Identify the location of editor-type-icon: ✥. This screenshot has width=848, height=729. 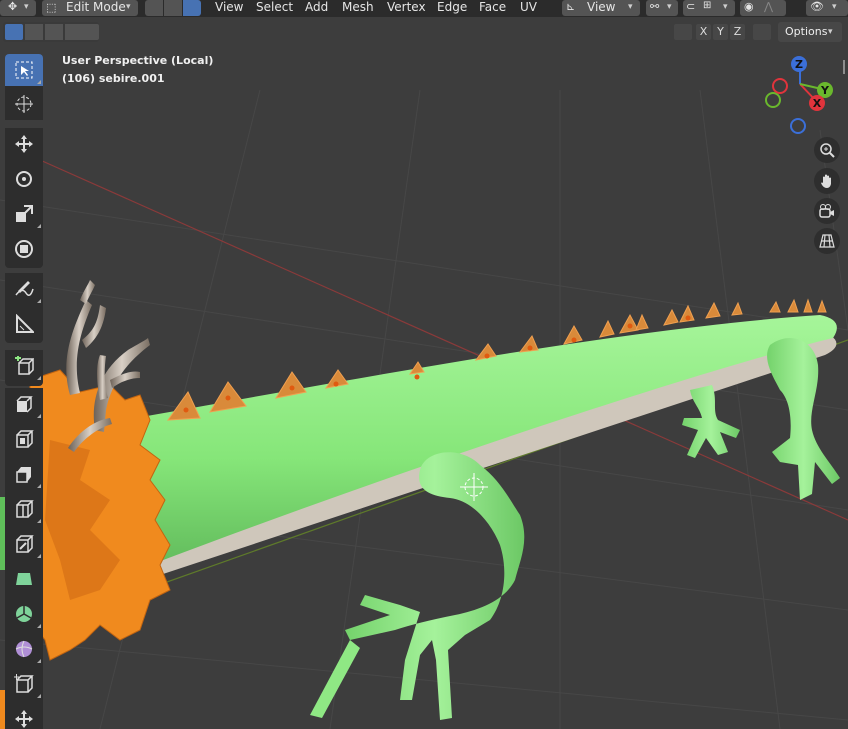
(13, 6).